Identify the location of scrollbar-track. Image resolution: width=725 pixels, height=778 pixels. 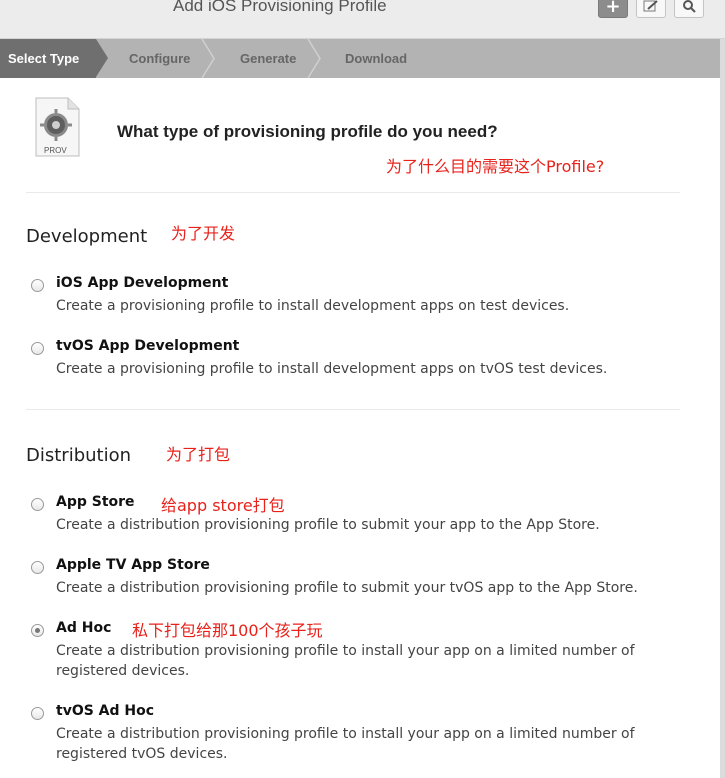
(722, 408).